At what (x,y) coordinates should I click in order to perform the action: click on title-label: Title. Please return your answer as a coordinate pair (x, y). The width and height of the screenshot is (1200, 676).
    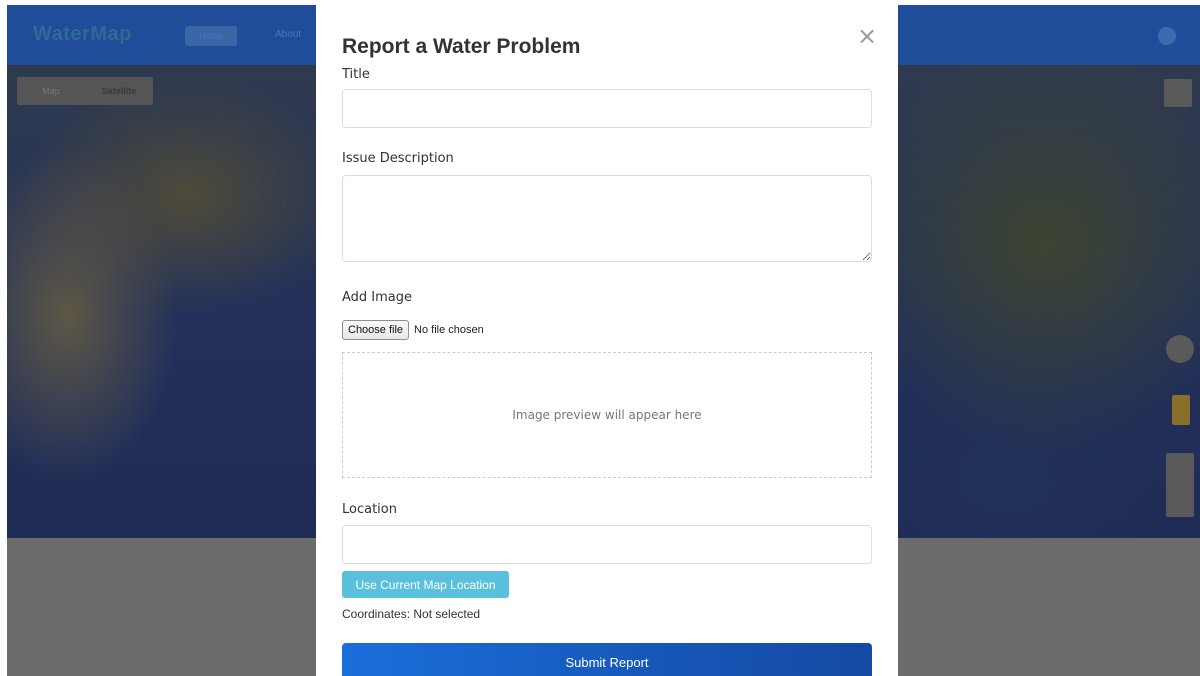
    Looking at the image, I should click on (356, 74).